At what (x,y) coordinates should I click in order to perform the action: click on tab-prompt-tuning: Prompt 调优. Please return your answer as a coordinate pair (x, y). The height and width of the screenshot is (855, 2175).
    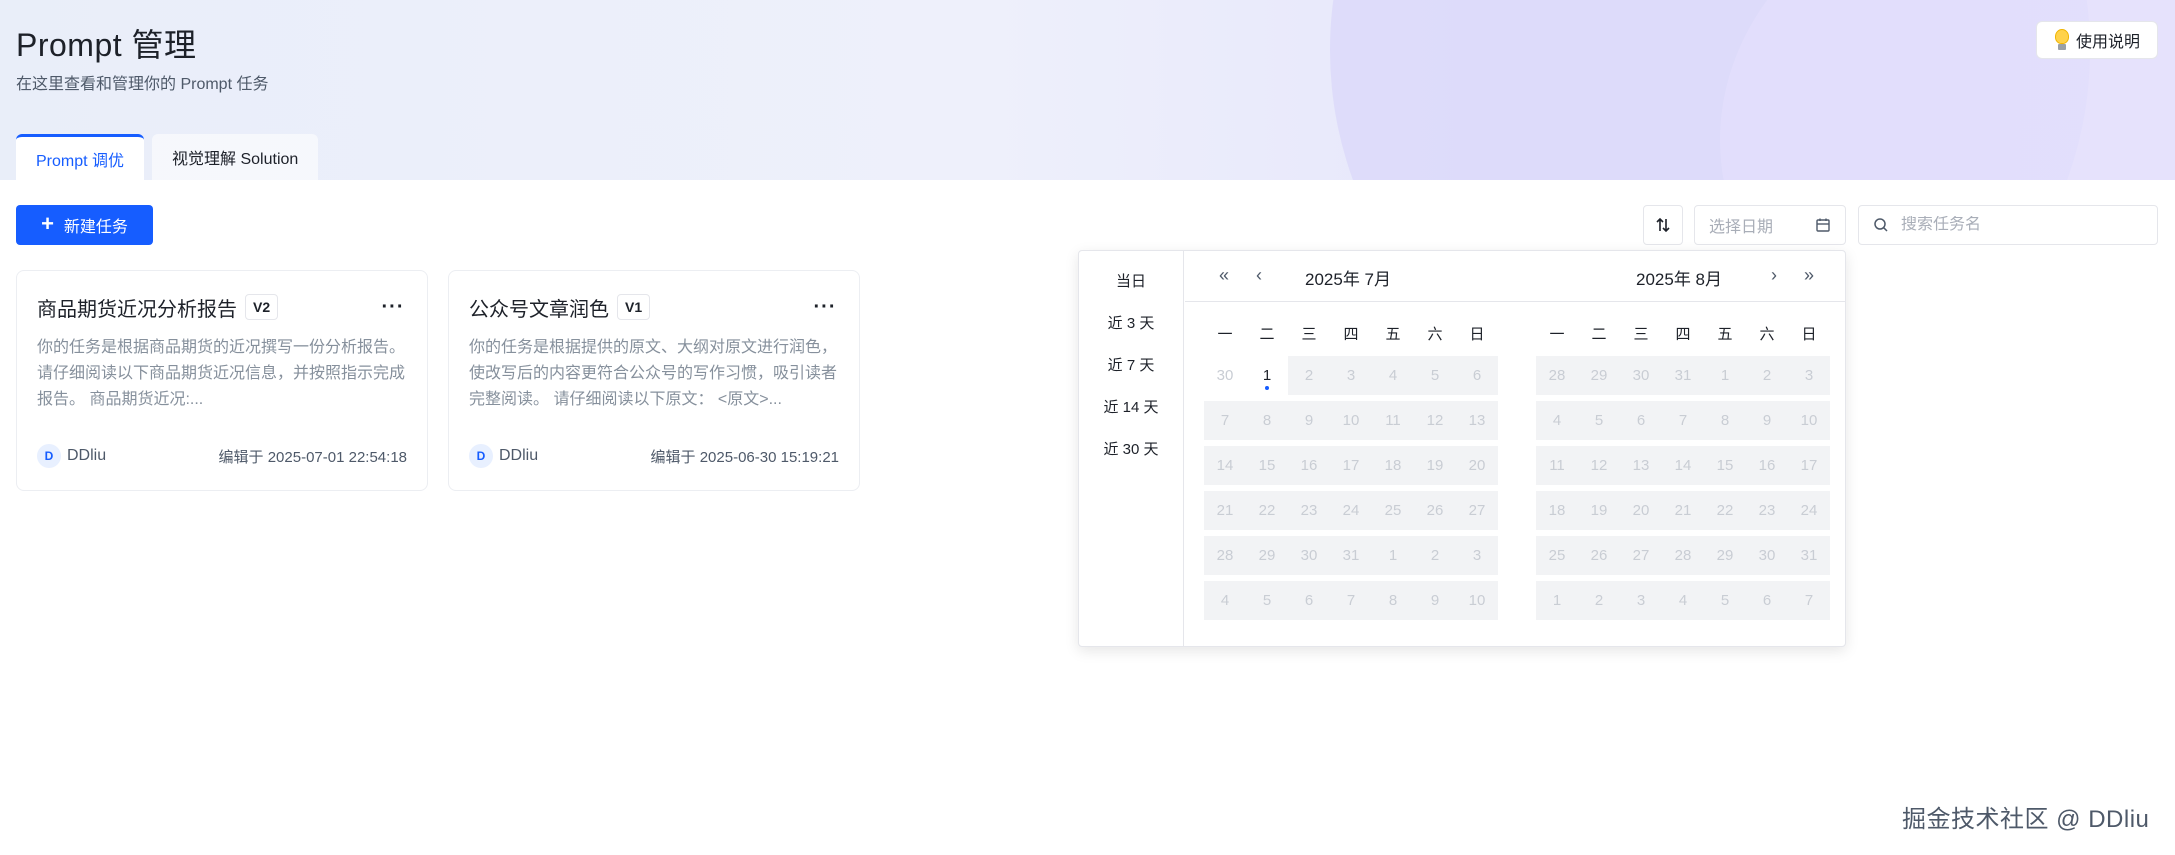
    Looking at the image, I should click on (80, 157).